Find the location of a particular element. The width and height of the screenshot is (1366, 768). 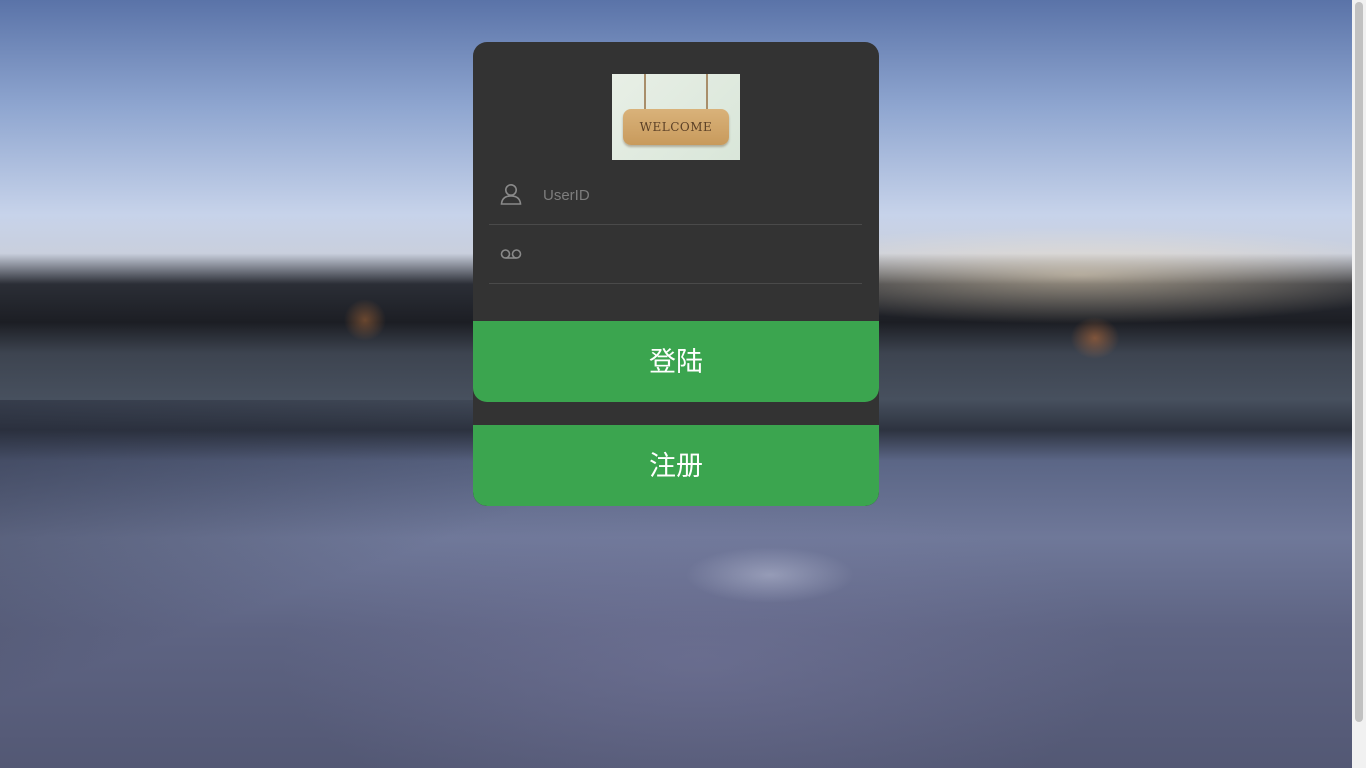

password-input is located at coordinates (693, 254).